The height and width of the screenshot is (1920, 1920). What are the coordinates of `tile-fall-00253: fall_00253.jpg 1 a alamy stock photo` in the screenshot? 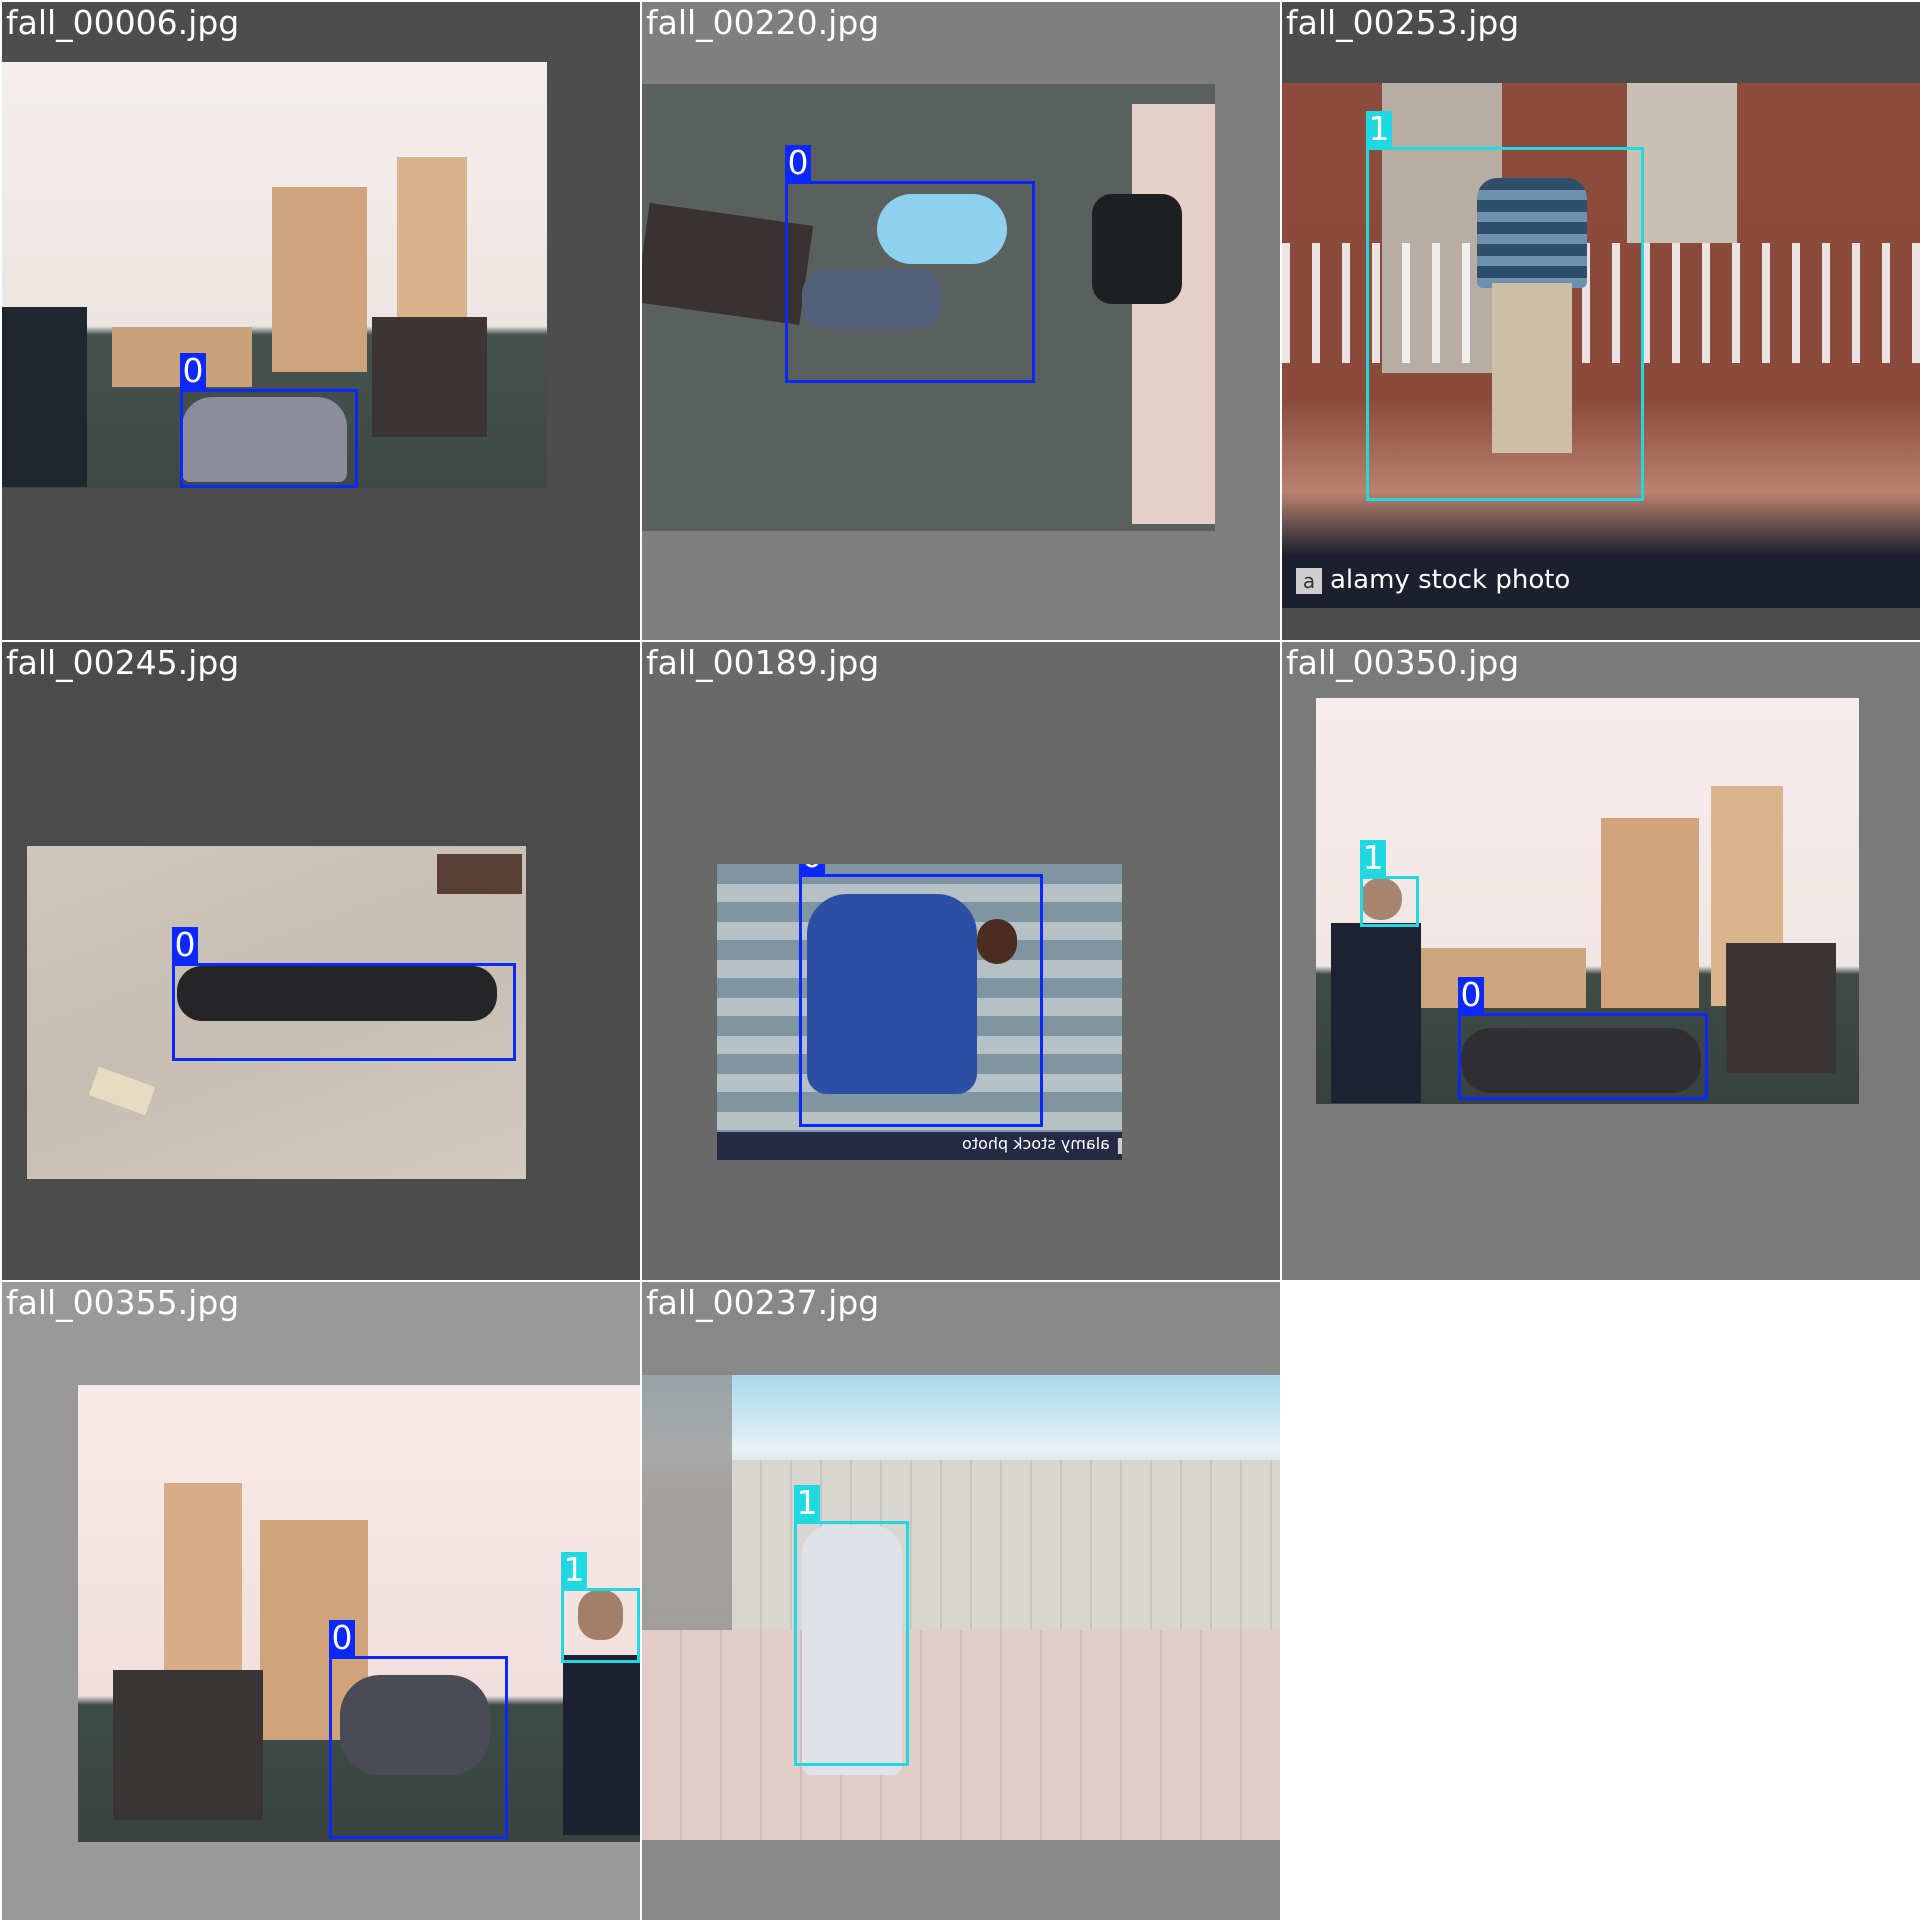 It's located at (1601, 321).